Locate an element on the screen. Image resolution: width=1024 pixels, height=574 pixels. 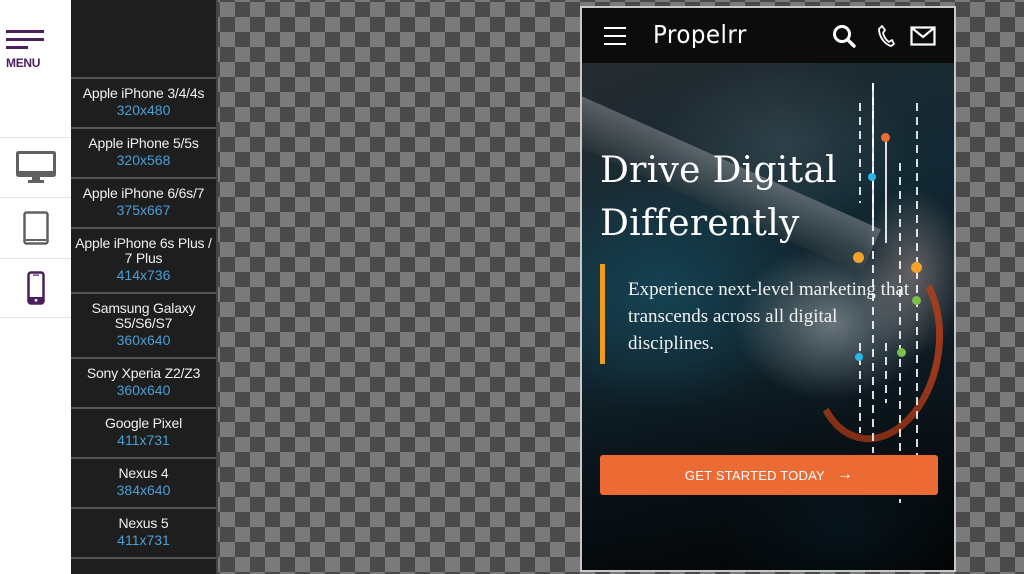
device-item: Google Pixel 411x731 is located at coordinates (143, 434).